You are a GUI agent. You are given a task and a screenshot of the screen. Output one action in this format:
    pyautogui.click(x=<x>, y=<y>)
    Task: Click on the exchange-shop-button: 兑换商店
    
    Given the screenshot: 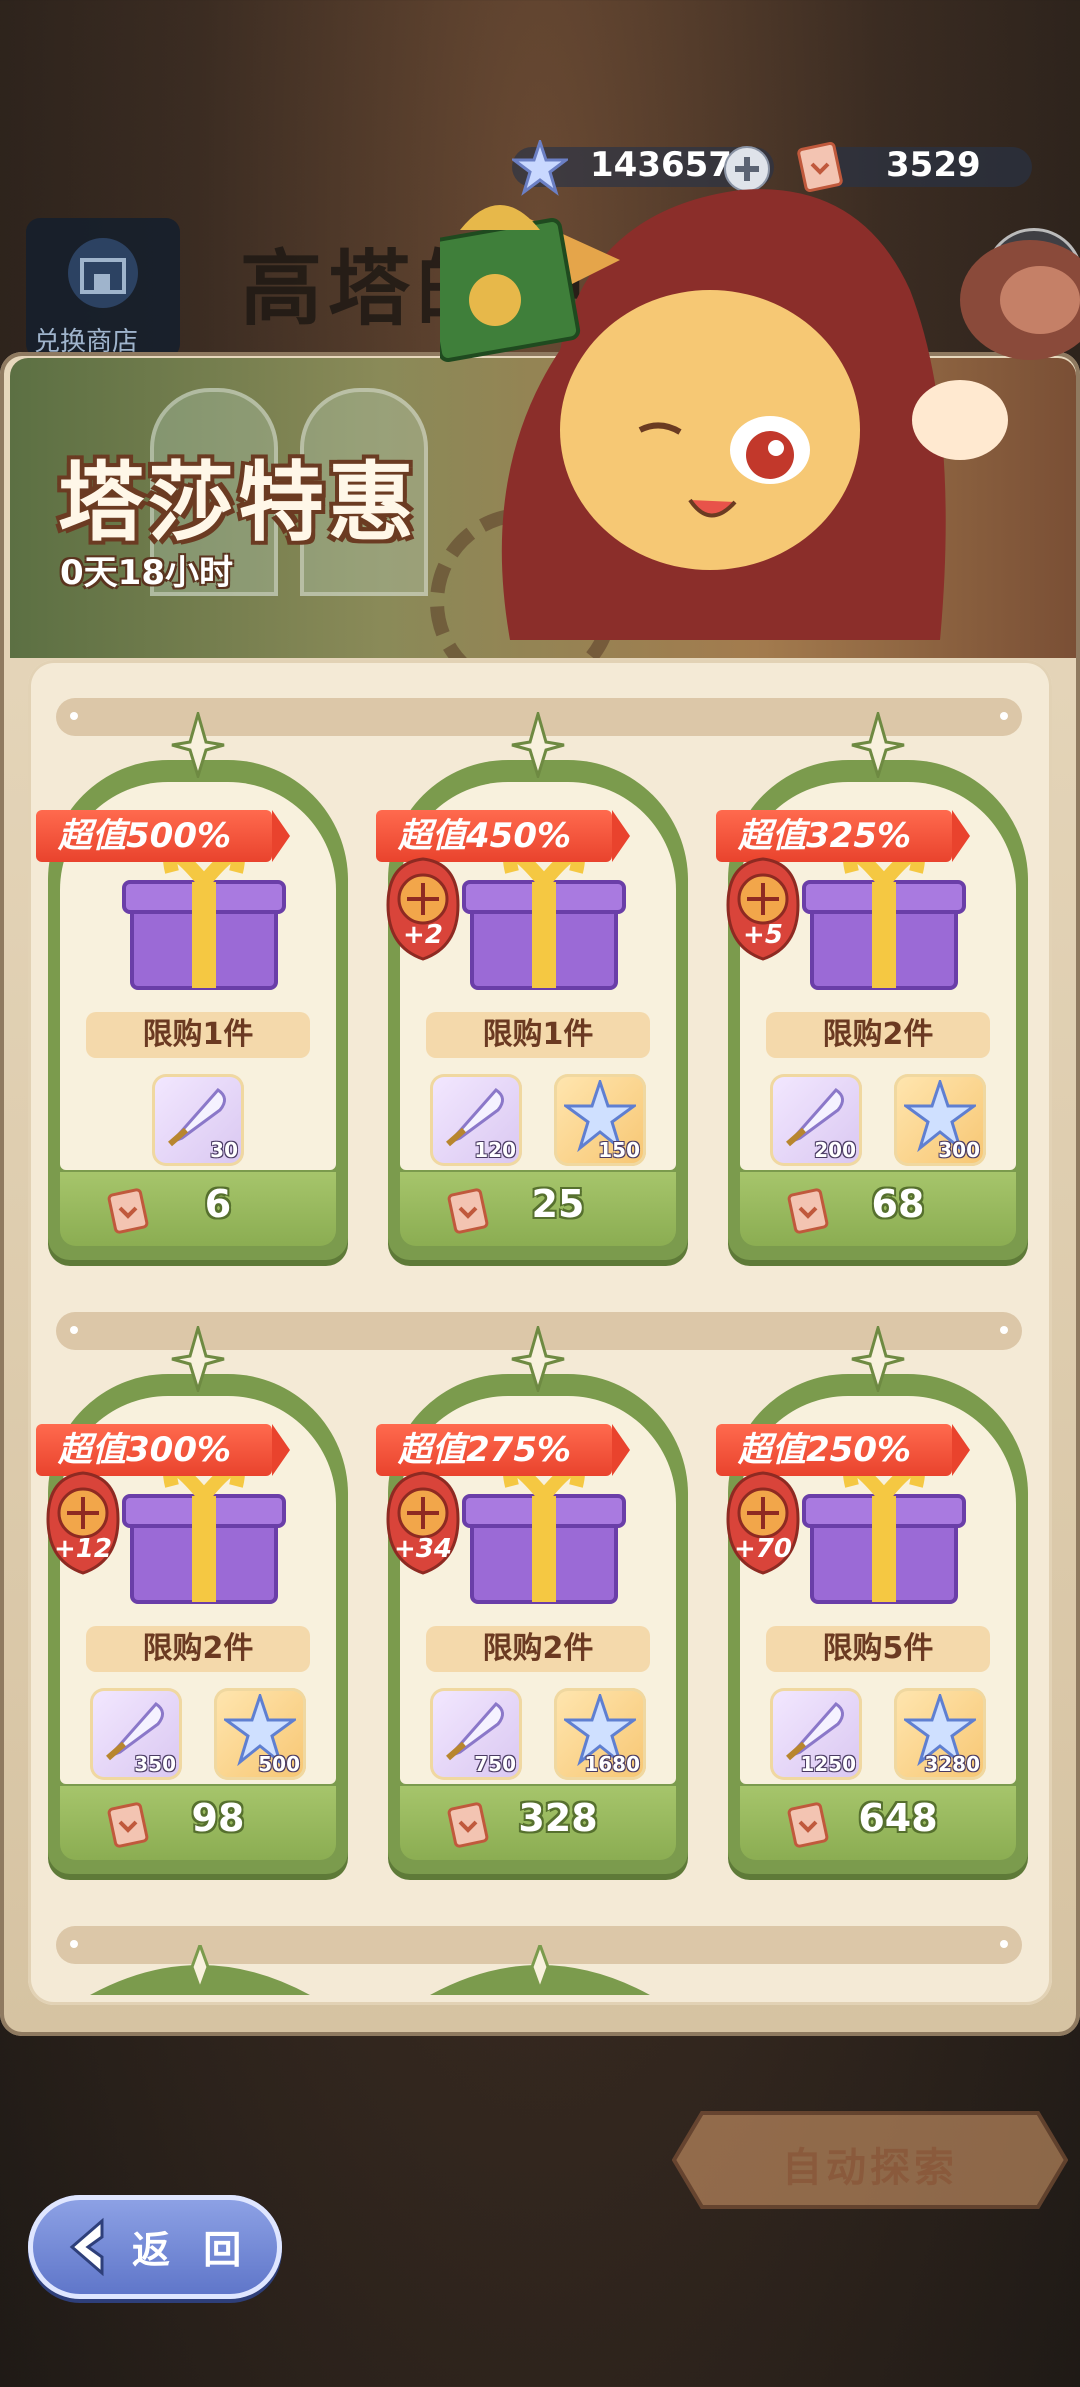 What is the action you would take?
    pyautogui.click(x=103, y=288)
    